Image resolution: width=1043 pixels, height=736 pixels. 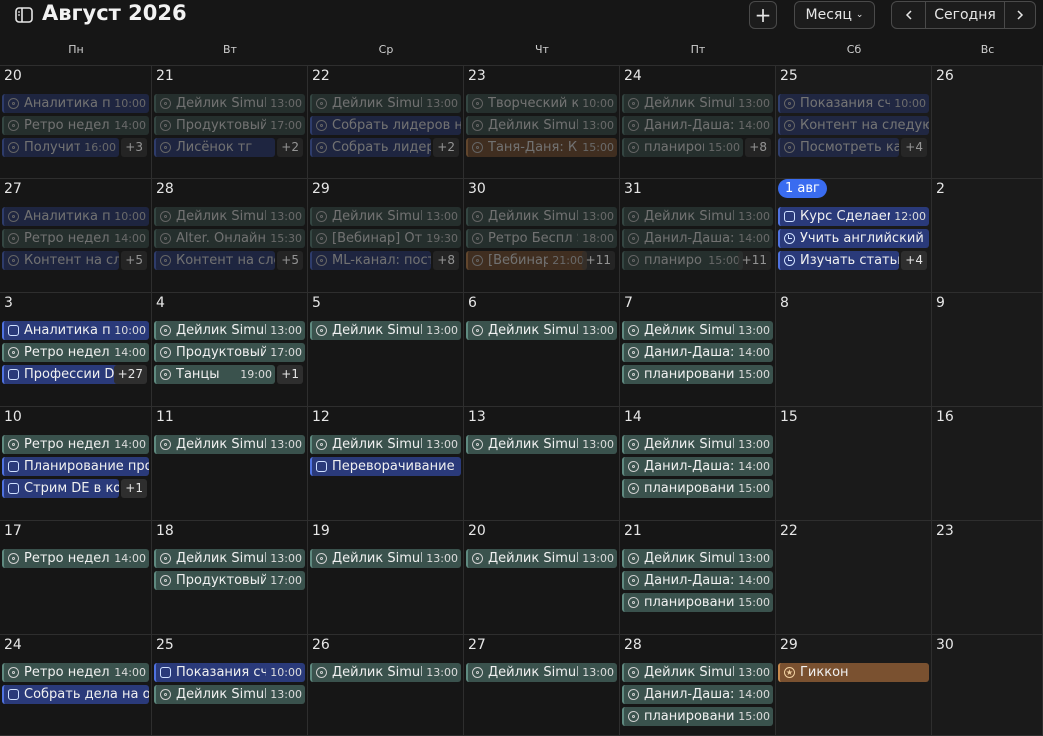 I want to click on day-cell: 17 Ретро недели 14:00, so click(x=76, y=578).